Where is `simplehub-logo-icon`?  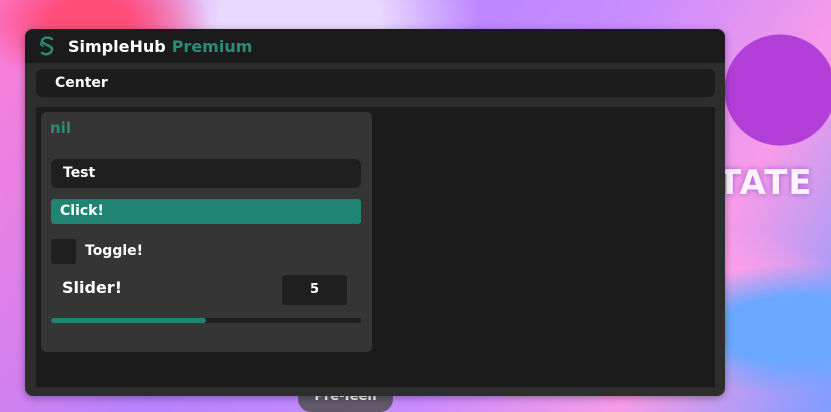 simplehub-logo-icon is located at coordinates (47, 46).